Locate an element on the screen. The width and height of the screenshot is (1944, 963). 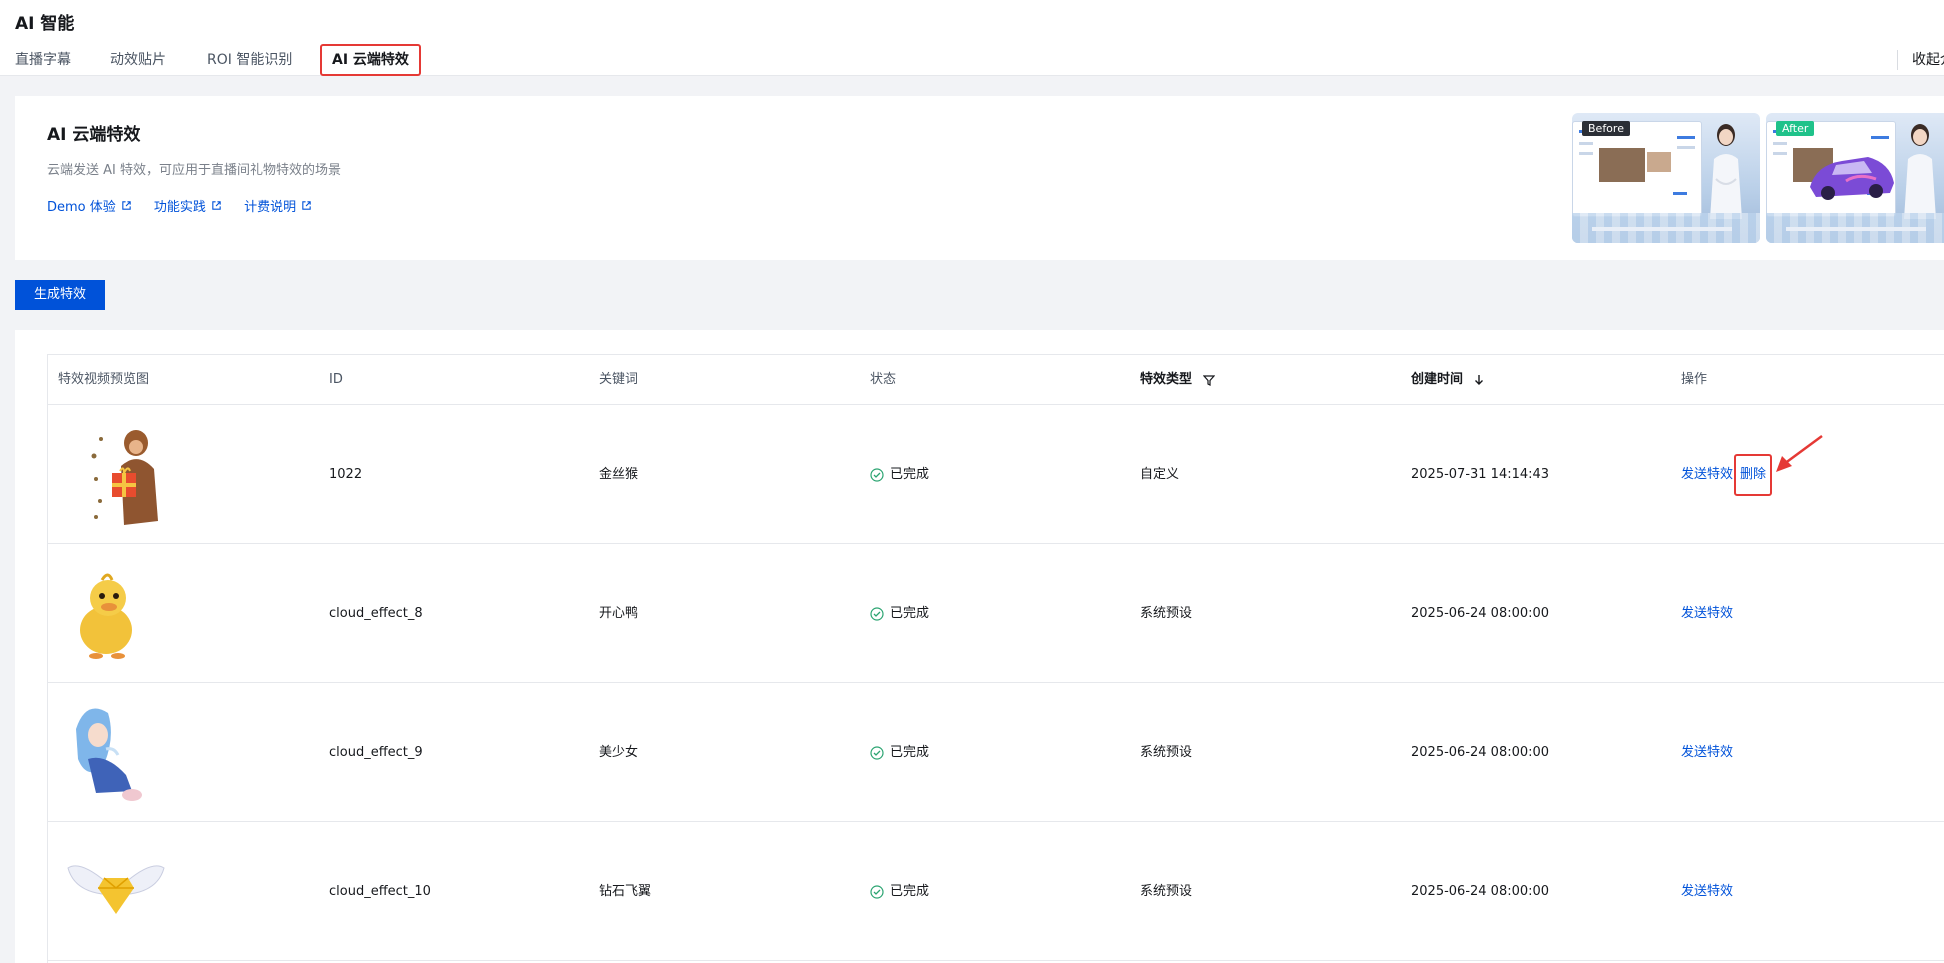
generate-effect-button: 生成特效 is located at coordinates (60, 295).